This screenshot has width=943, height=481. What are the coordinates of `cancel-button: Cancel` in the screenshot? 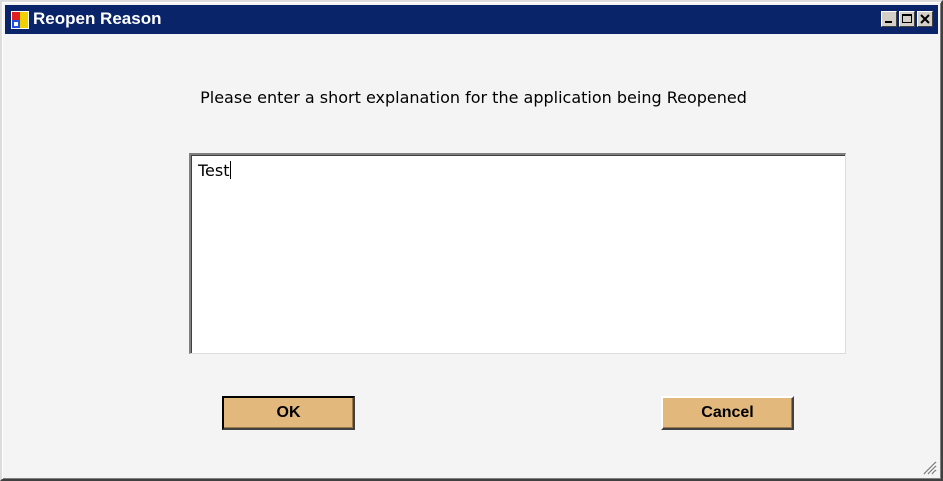 It's located at (727, 413).